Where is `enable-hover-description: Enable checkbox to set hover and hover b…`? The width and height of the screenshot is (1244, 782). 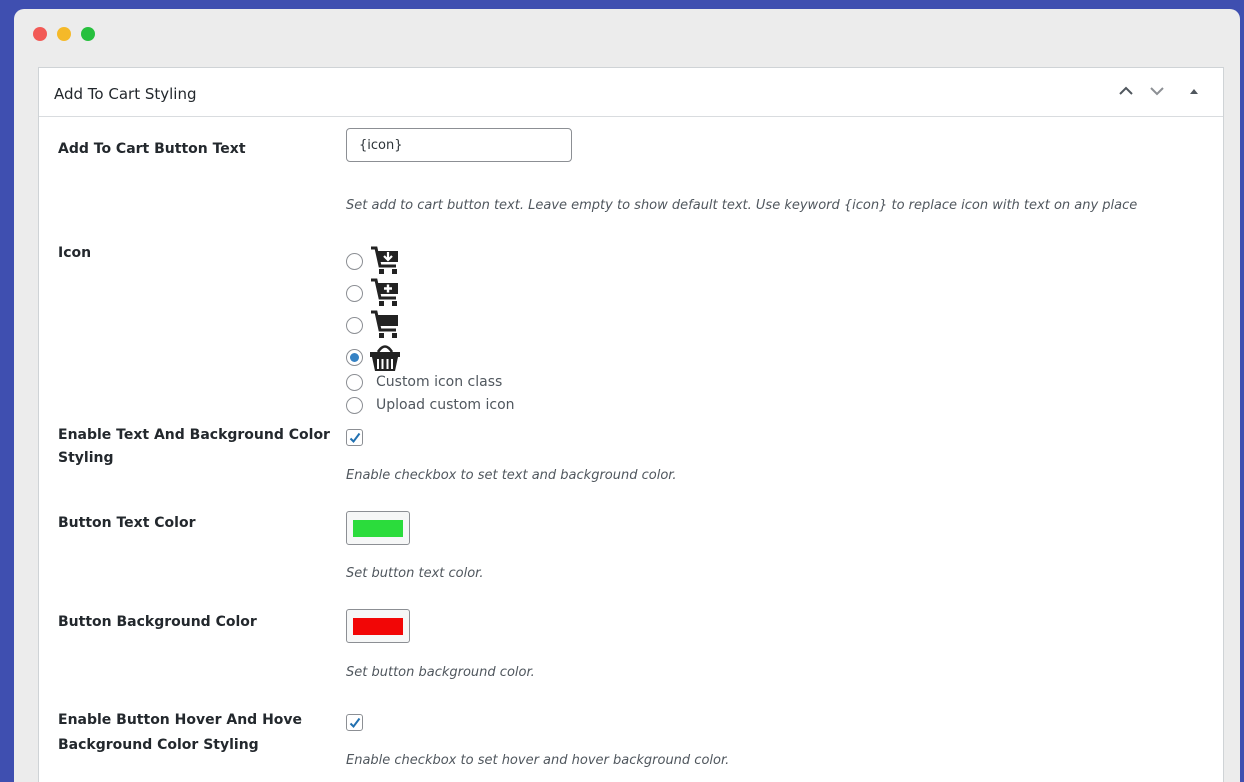 enable-hover-description: Enable checkbox to set hover and hover b… is located at coordinates (538, 760).